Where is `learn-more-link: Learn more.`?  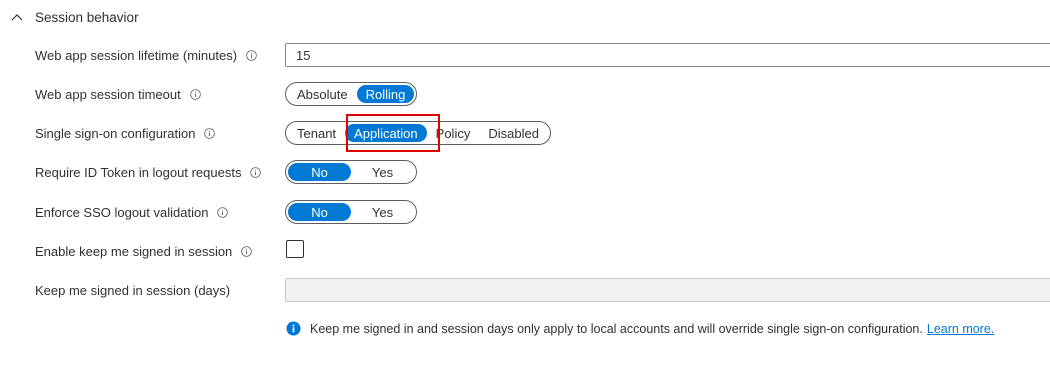 learn-more-link: Learn more. is located at coordinates (960, 329).